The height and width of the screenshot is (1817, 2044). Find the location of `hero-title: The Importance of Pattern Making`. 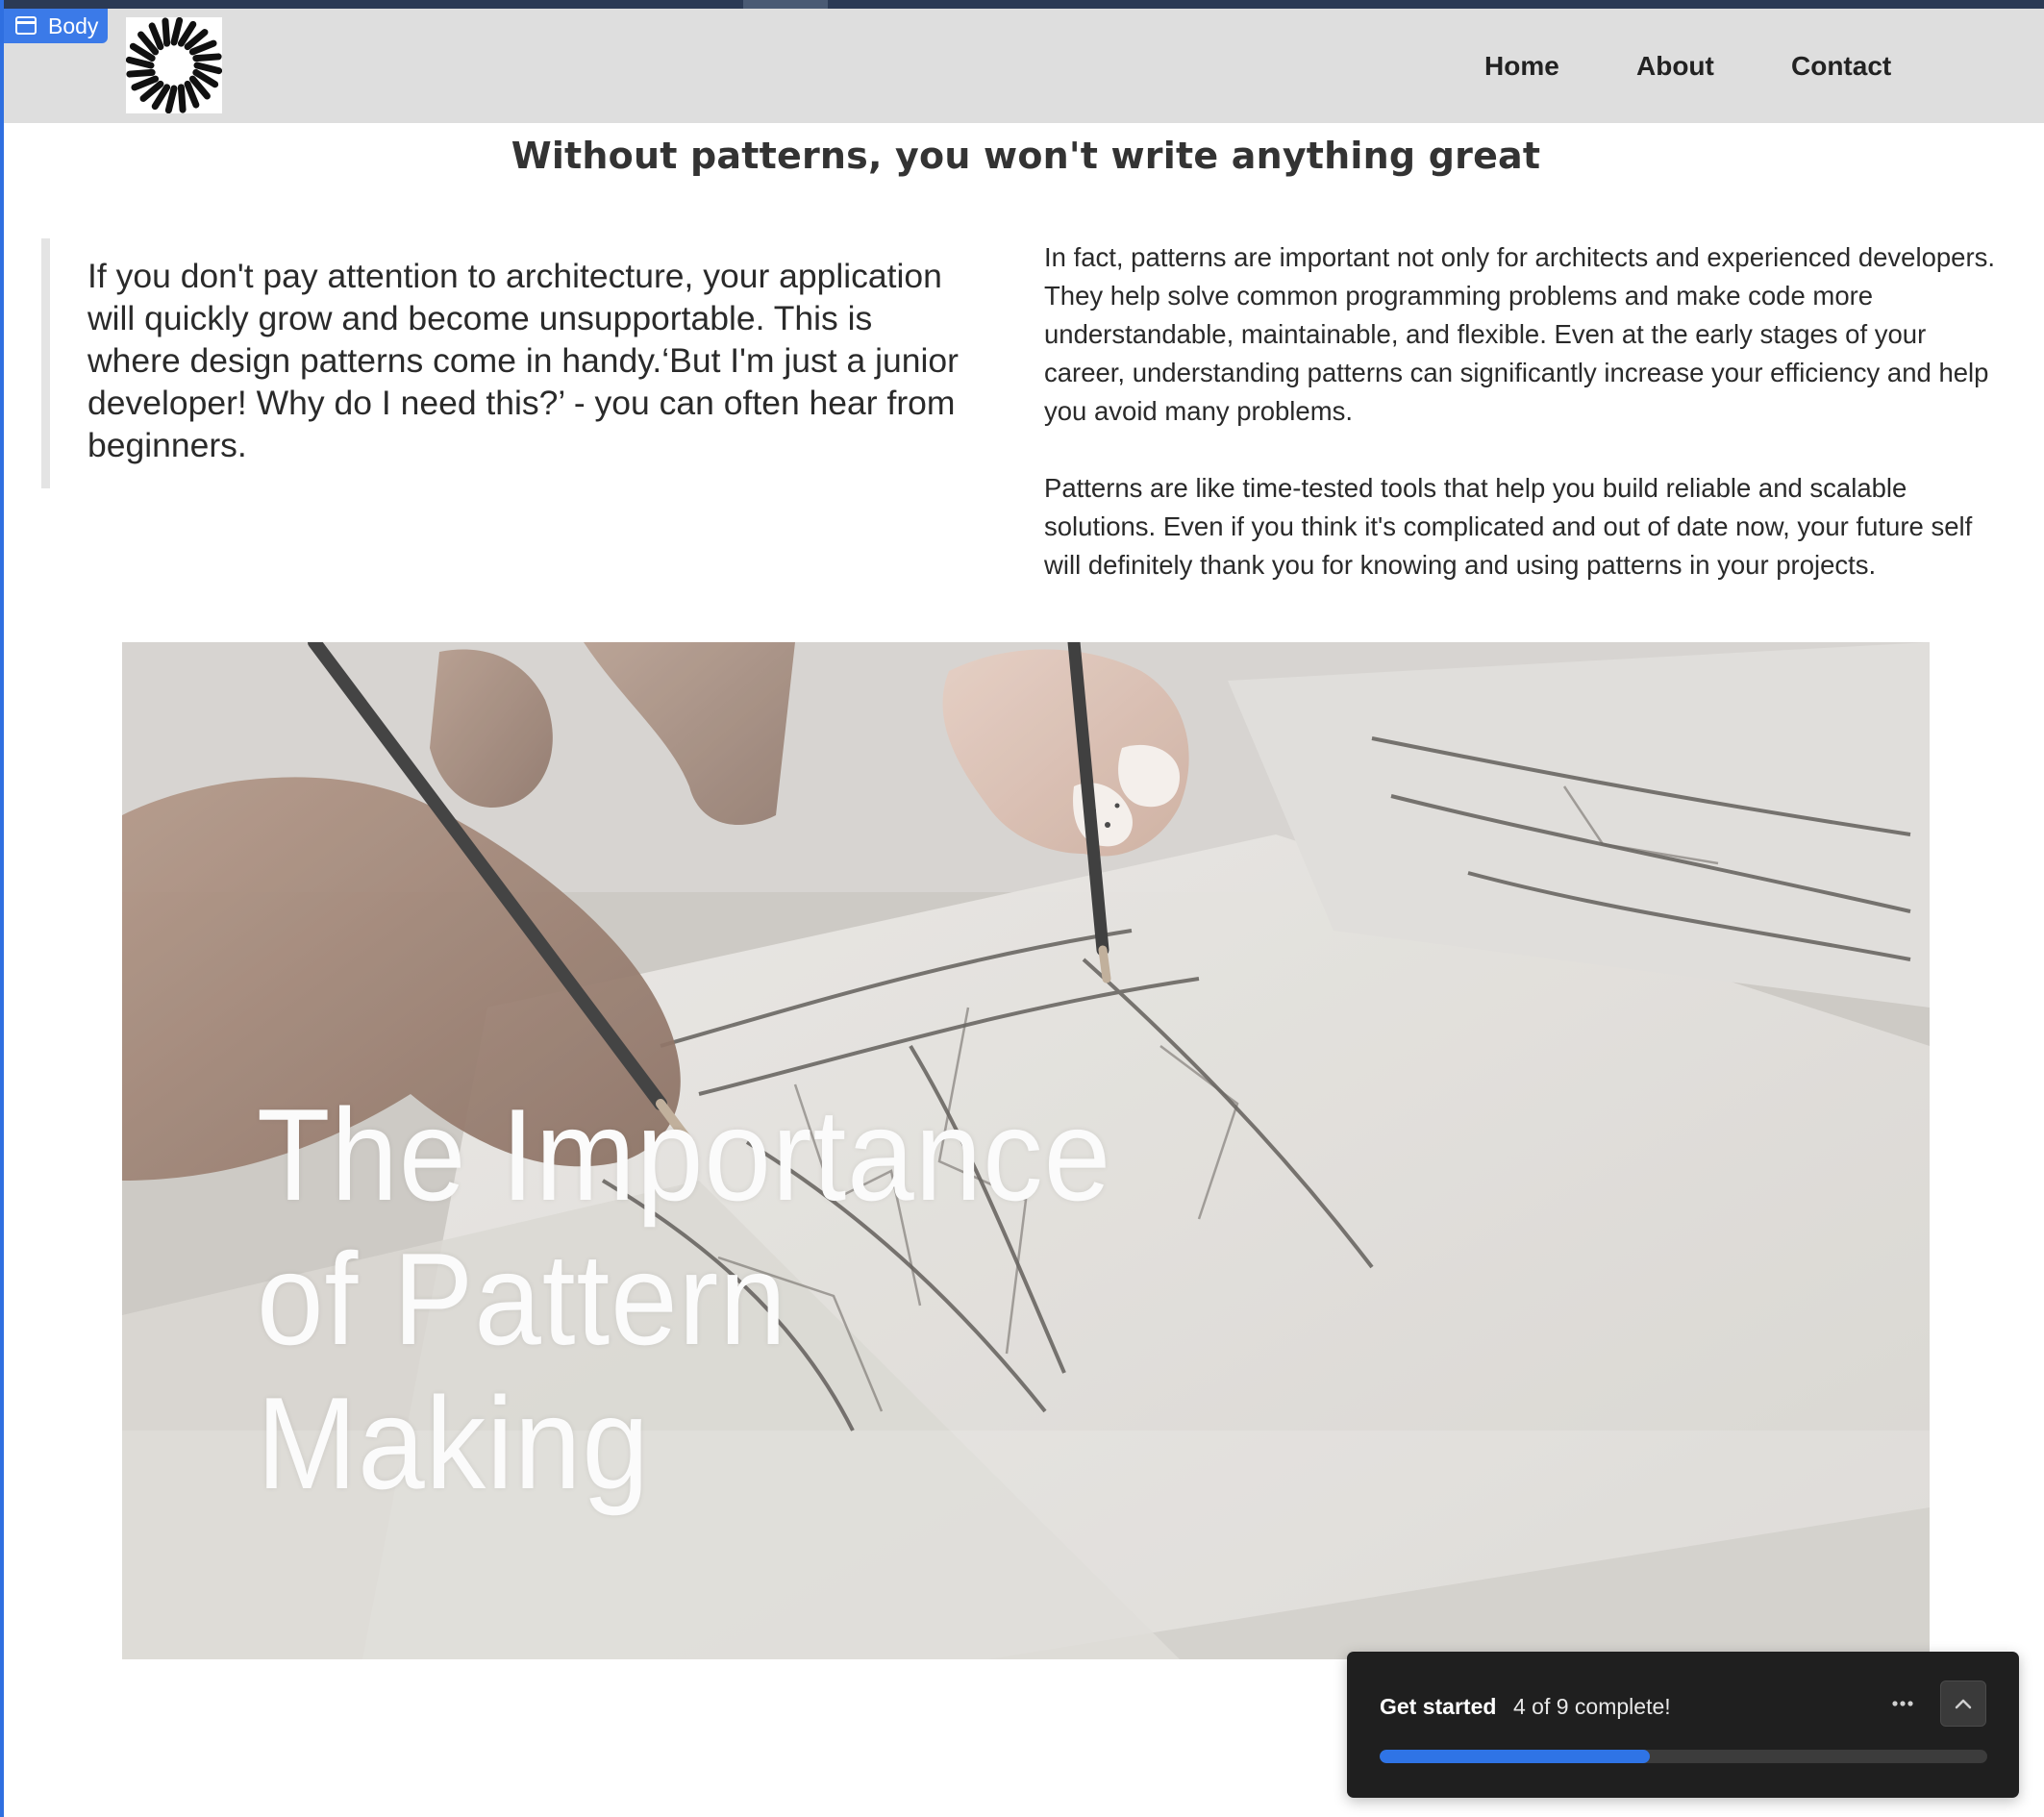

hero-title: The Importance of Pattern Making is located at coordinates (684, 1299).